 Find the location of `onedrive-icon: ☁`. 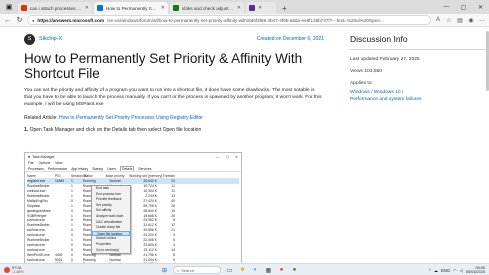

onedrive-icon: ☁ is located at coordinates (436, 270).